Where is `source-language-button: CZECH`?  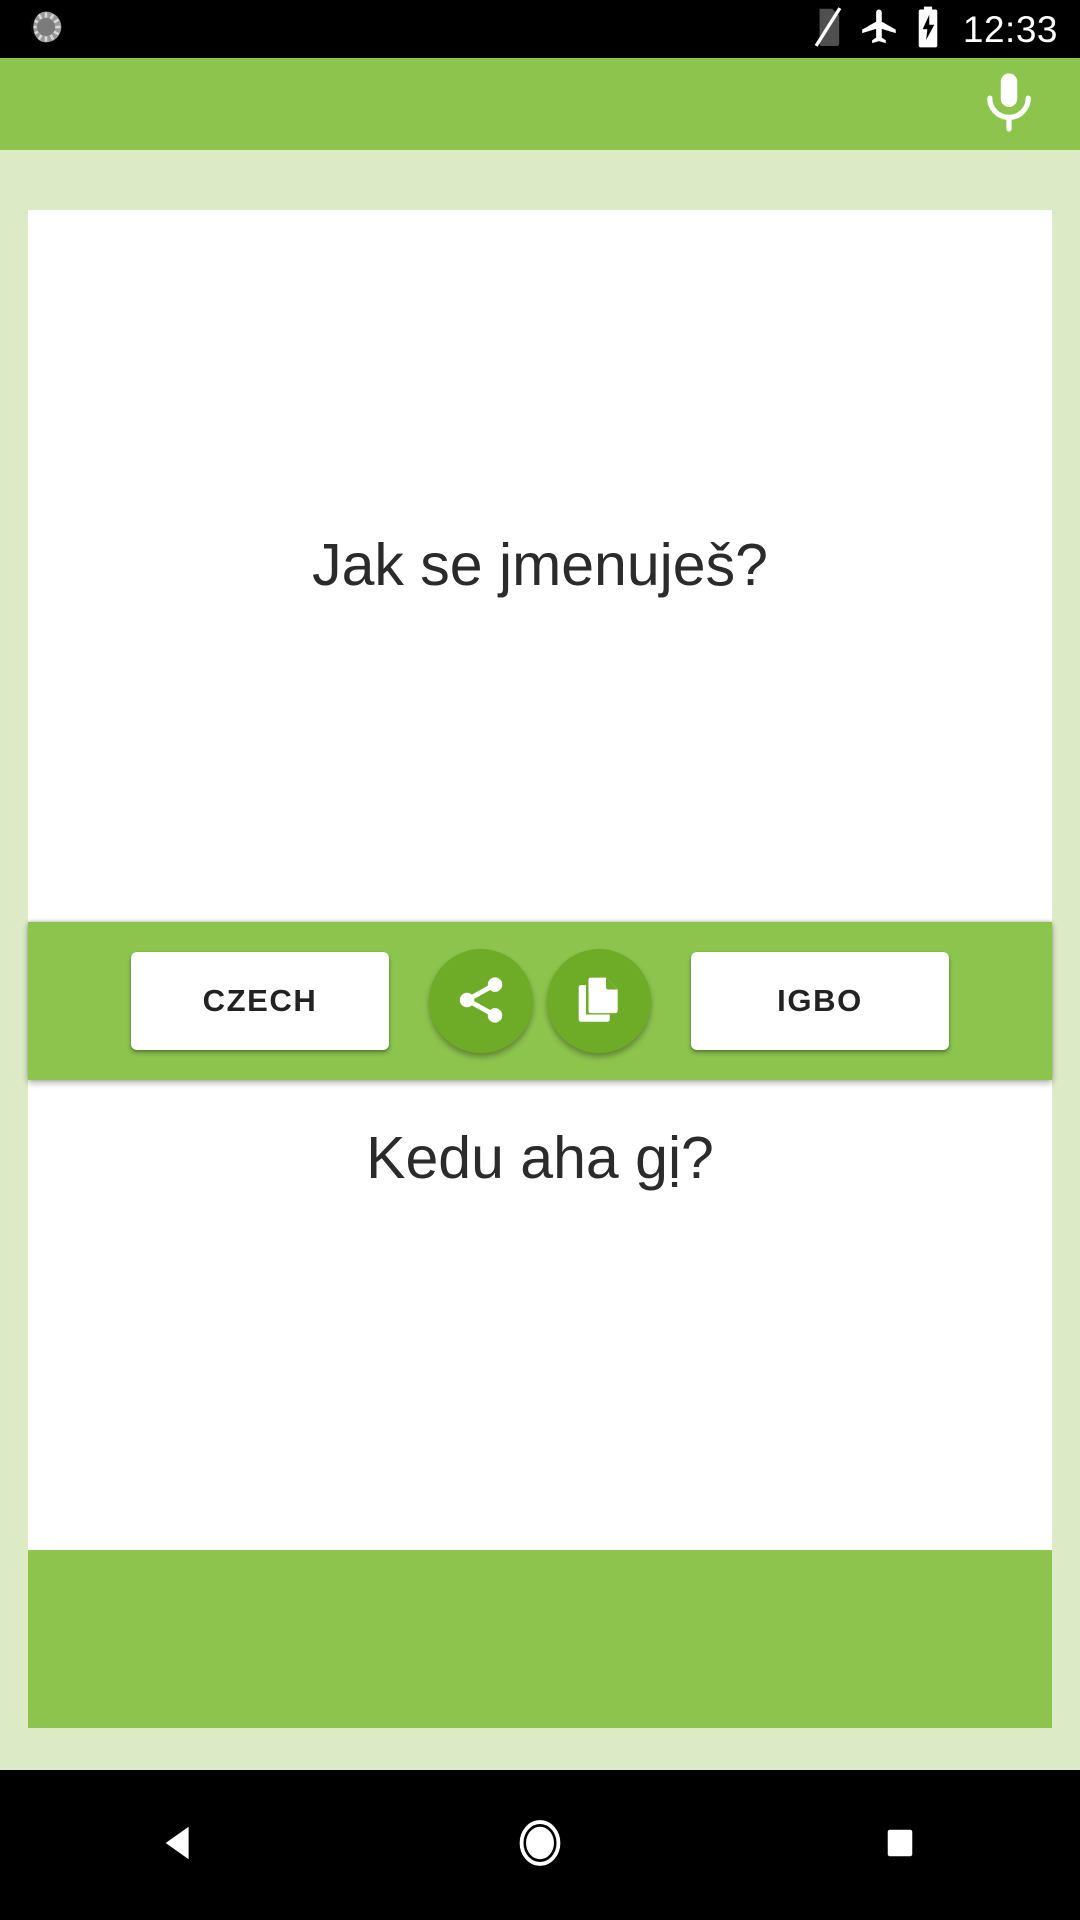
source-language-button: CZECH is located at coordinates (260, 1001).